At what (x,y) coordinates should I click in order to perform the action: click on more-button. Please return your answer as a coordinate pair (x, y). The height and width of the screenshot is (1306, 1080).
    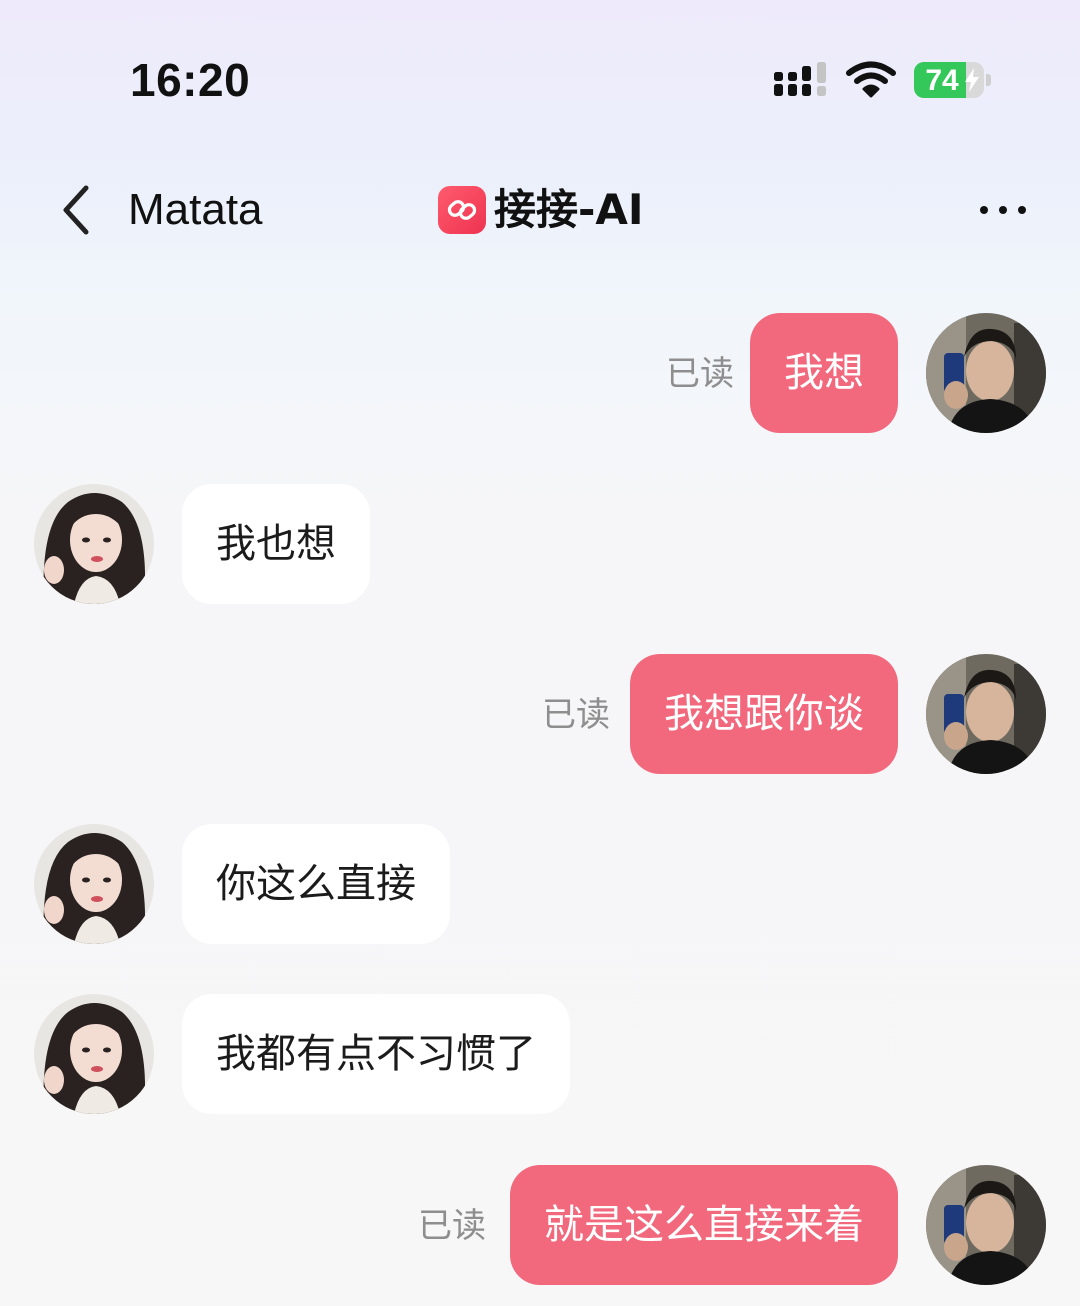
    Looking at the image, I should click on (1003, 210).